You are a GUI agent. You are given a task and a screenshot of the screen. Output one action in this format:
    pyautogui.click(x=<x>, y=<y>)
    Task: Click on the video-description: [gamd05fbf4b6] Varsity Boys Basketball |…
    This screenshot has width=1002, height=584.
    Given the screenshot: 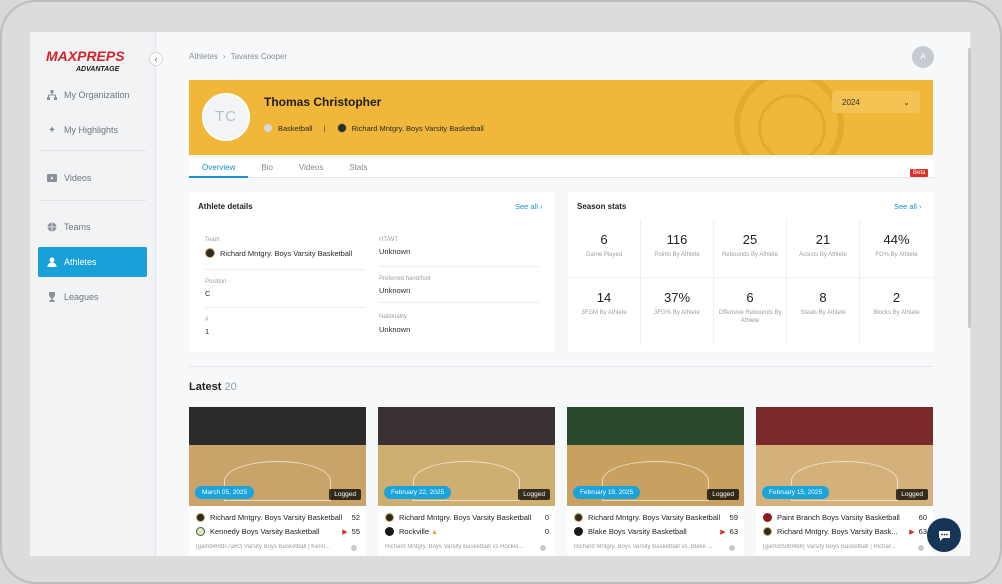 What is the action you would take?
    pyautogui.click(x=829, y=547)
    